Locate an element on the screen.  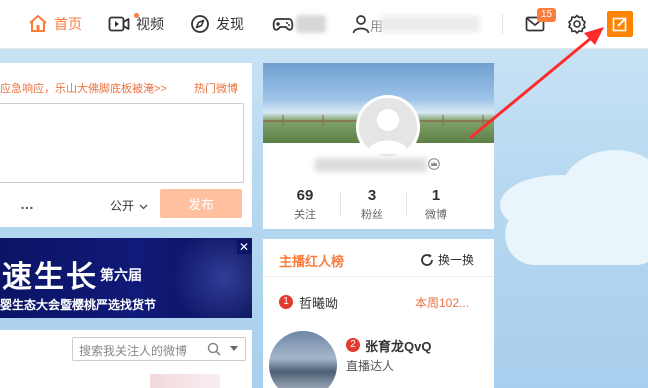
promo-banner: 速生长 第六届 婴生态大会暨樱桃严选找货节 is located at coordinates (126, 278).